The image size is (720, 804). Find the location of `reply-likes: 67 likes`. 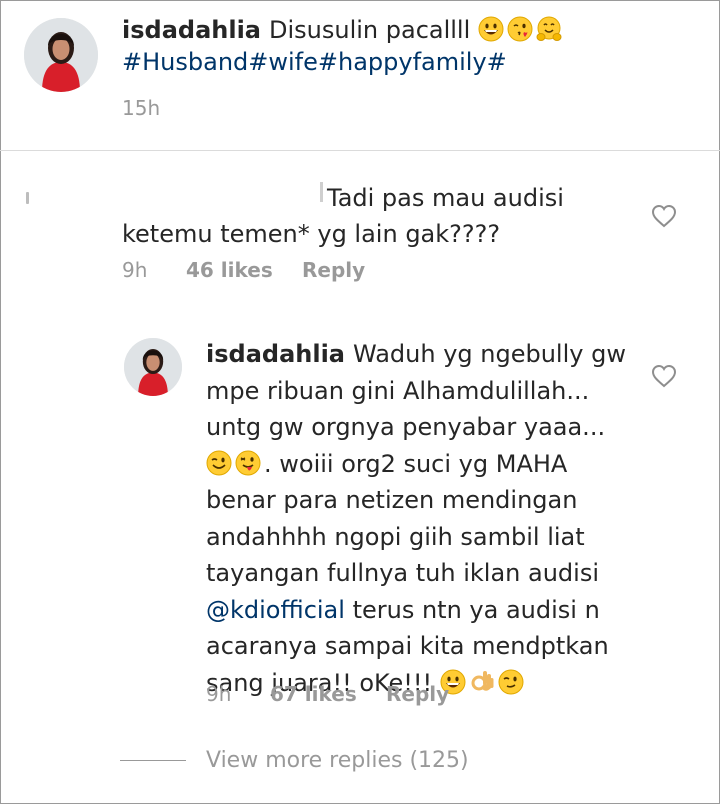

reply-likes: 67 likes is located at coordinates (328, 694).